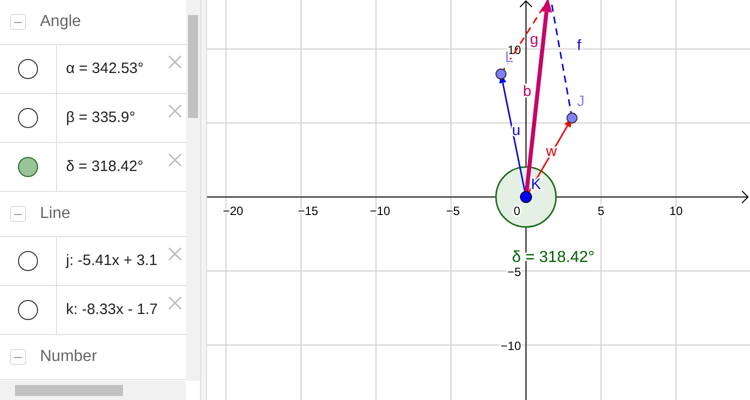  What do you see at coordinates (580, 101) in the screenshot?
I see `object-label: J` at bounding box center [580, 101].